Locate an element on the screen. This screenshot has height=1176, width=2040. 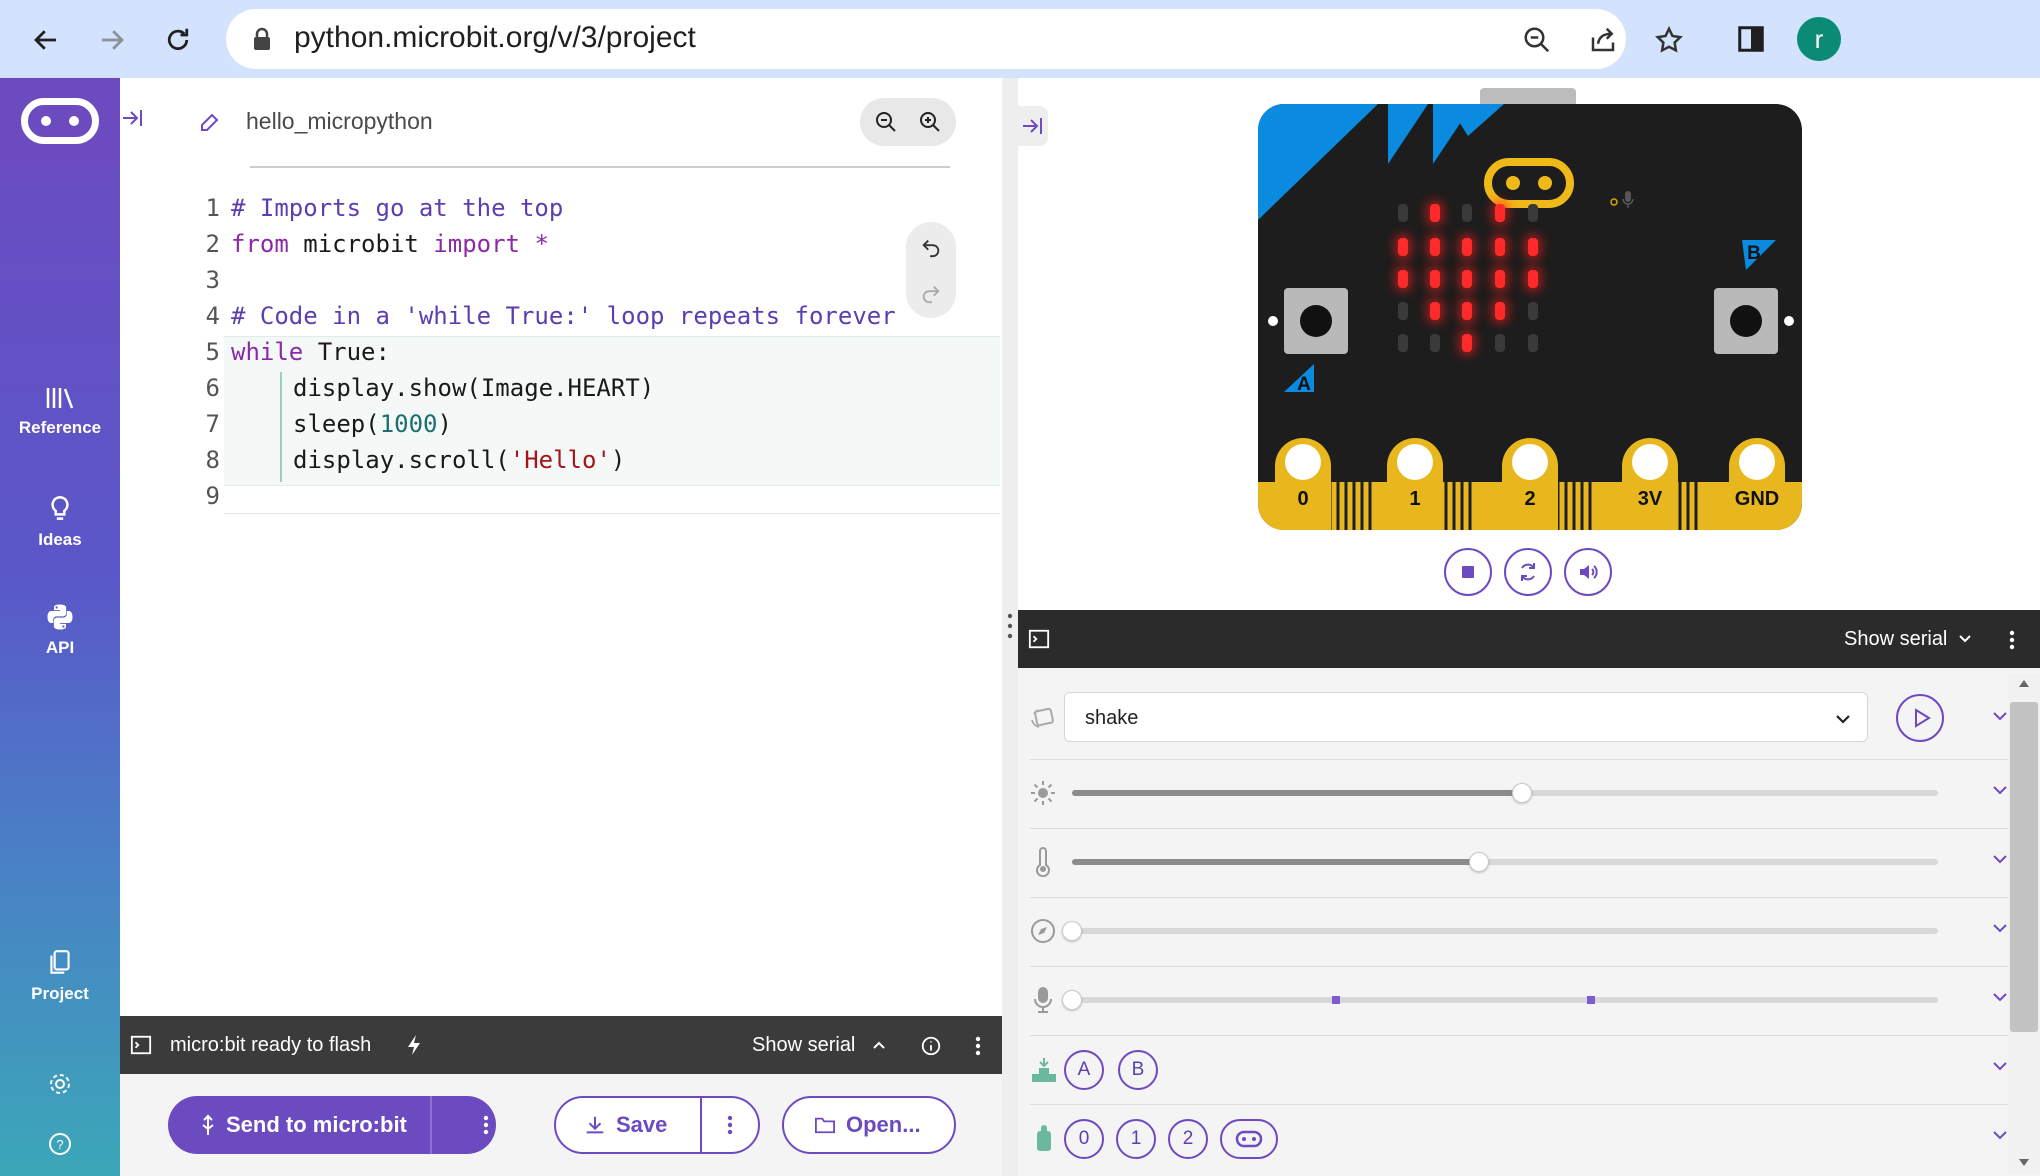
browser-toolbar: python.microbit.org/v/3/project r is located at coordinates (1020, 39).